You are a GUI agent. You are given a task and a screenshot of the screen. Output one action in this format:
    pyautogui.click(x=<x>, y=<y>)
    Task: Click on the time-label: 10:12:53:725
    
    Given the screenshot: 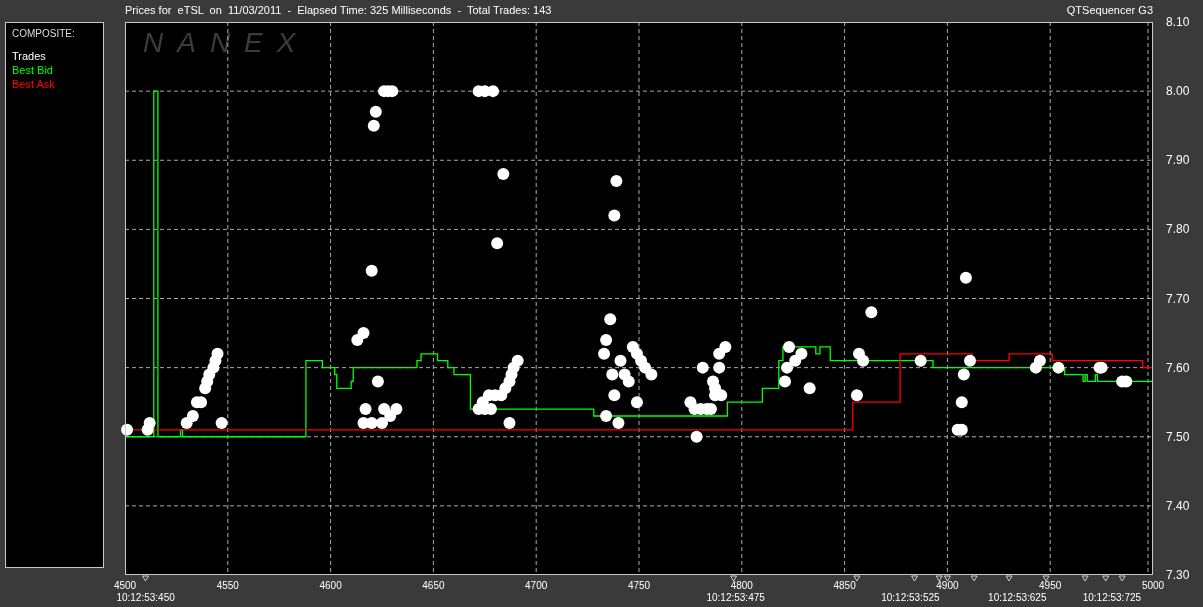 What is the action you would take?
    pyautogui.click(x=1112, y=597)
    